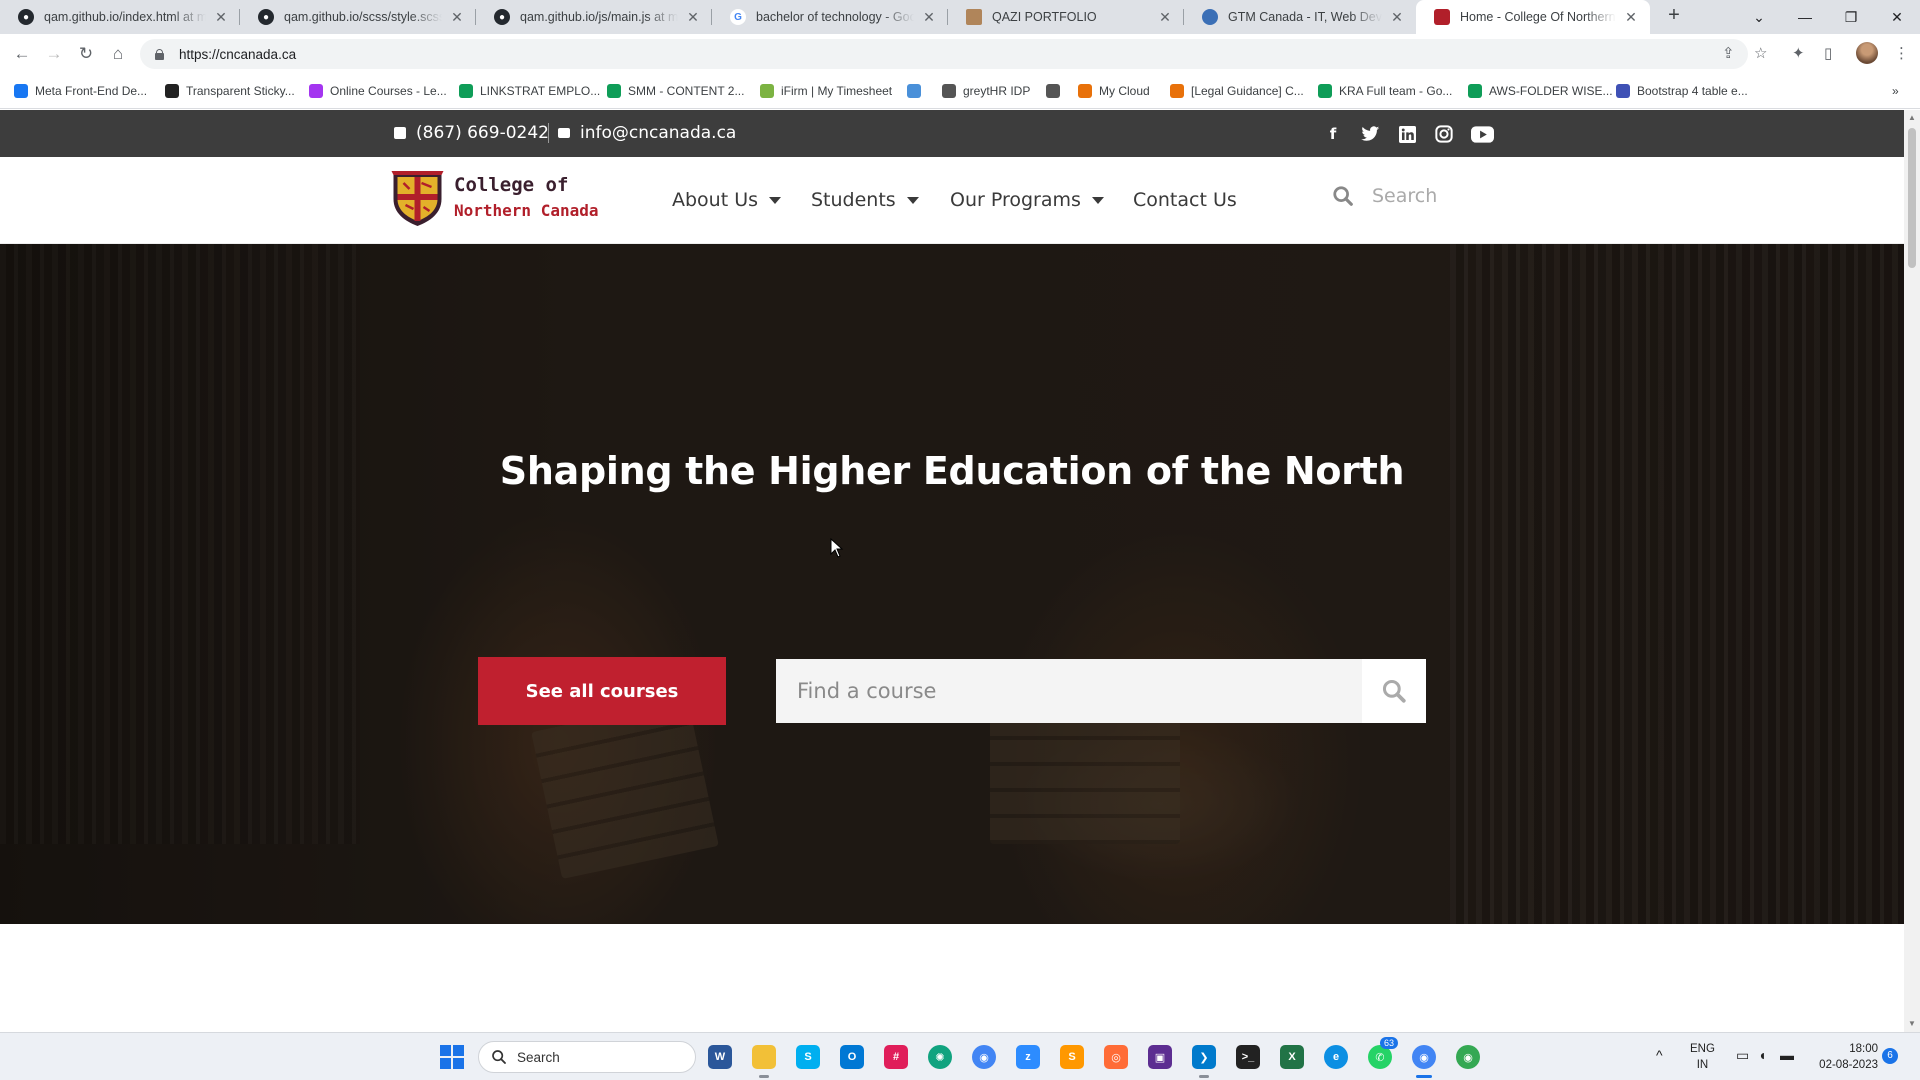 This screenshot has width=1920, height=1080. I want to click on sublime-icon: S, so click(1072, 1057).